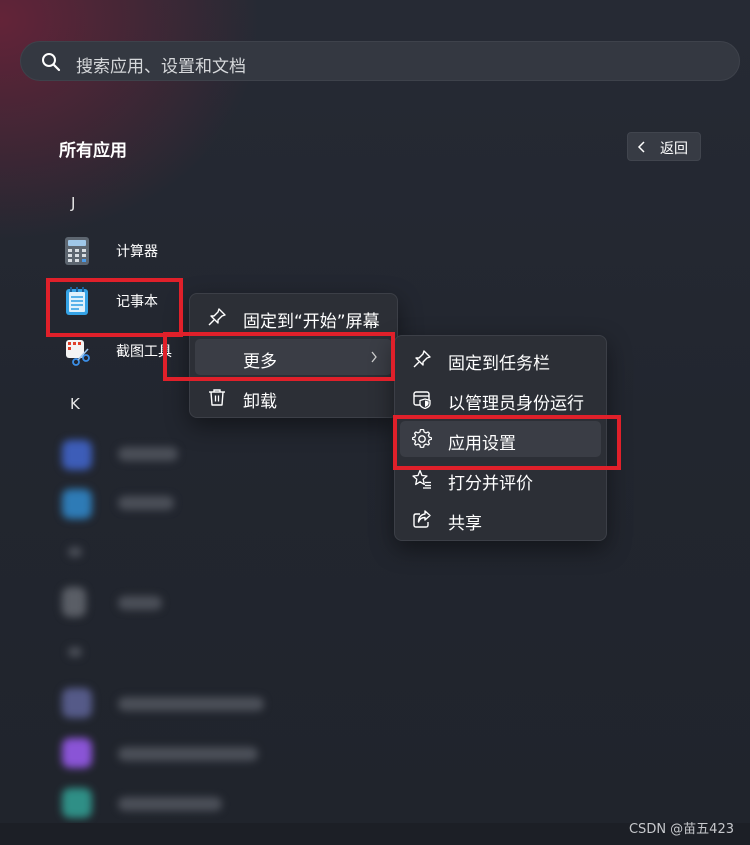 This screenshot has height=845, width=750. What do you see at coordinates (500, 519) in the screenshot?
I see `submenu-item-share: 共享` at bounding box center [500, 519].